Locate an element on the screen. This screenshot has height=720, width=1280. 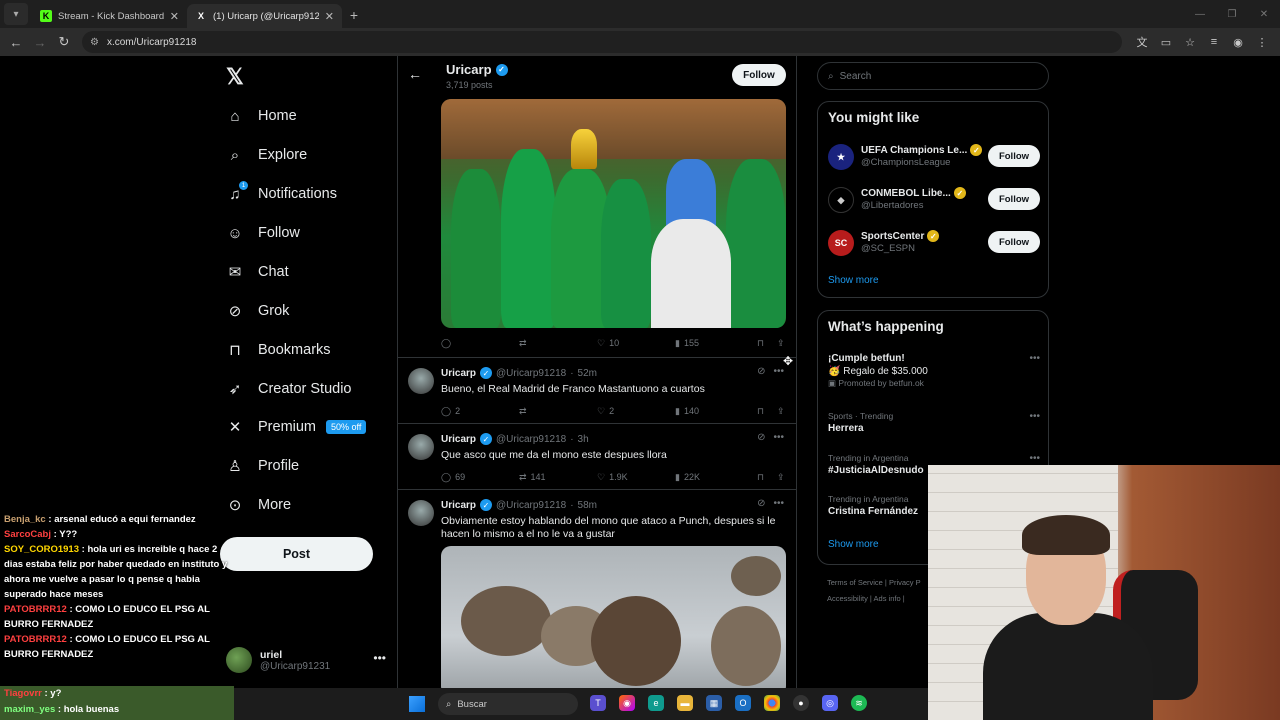
tab-search-button: ▾ is located at coordinates (16, 14).